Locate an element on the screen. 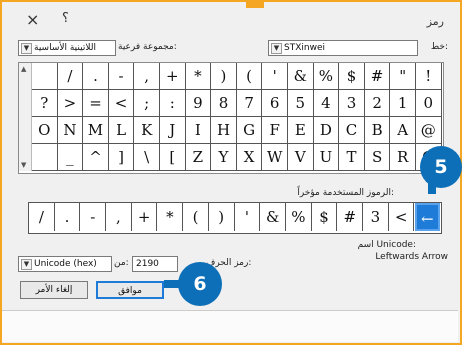 The height and width of the screenshot is (345, 462). symbol-cell: , is located at coordinates (147, 76).